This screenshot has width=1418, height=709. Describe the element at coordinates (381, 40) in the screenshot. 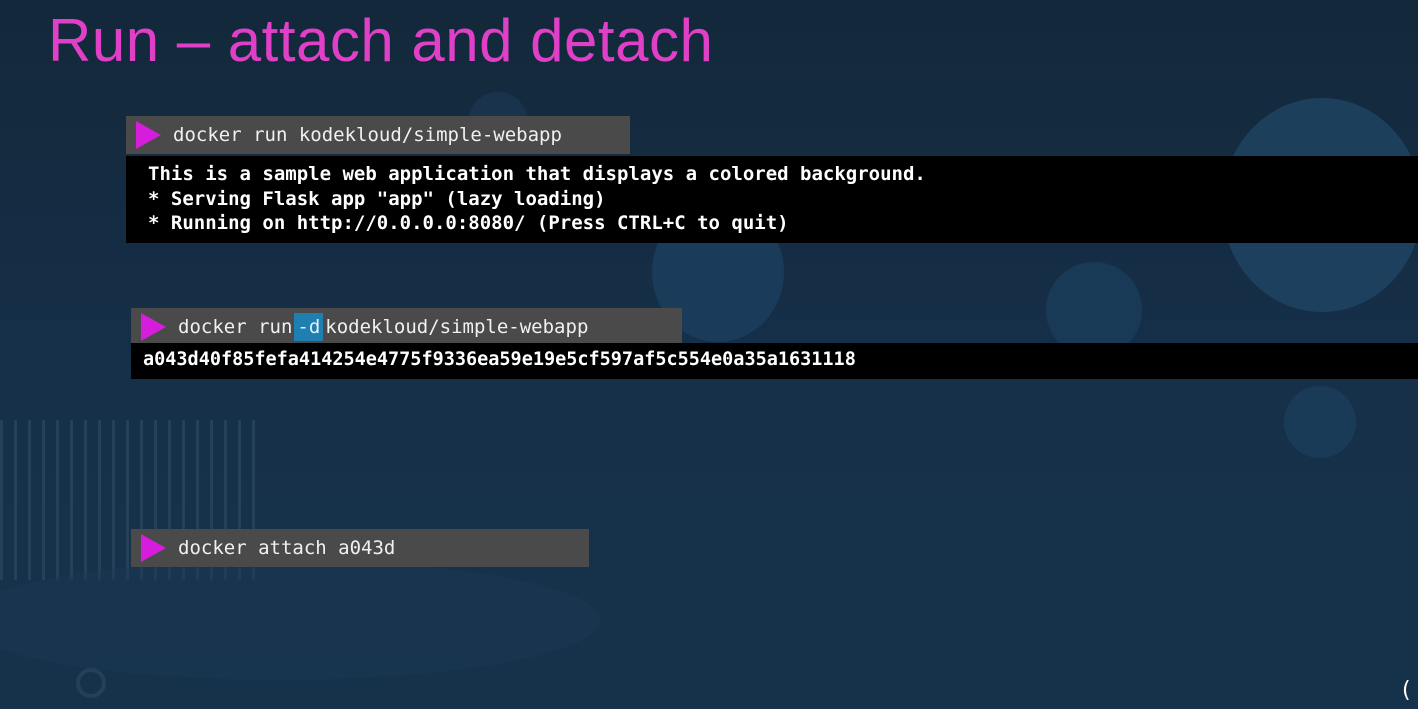

I see `slide-title: Run – attach and detach` at that location.